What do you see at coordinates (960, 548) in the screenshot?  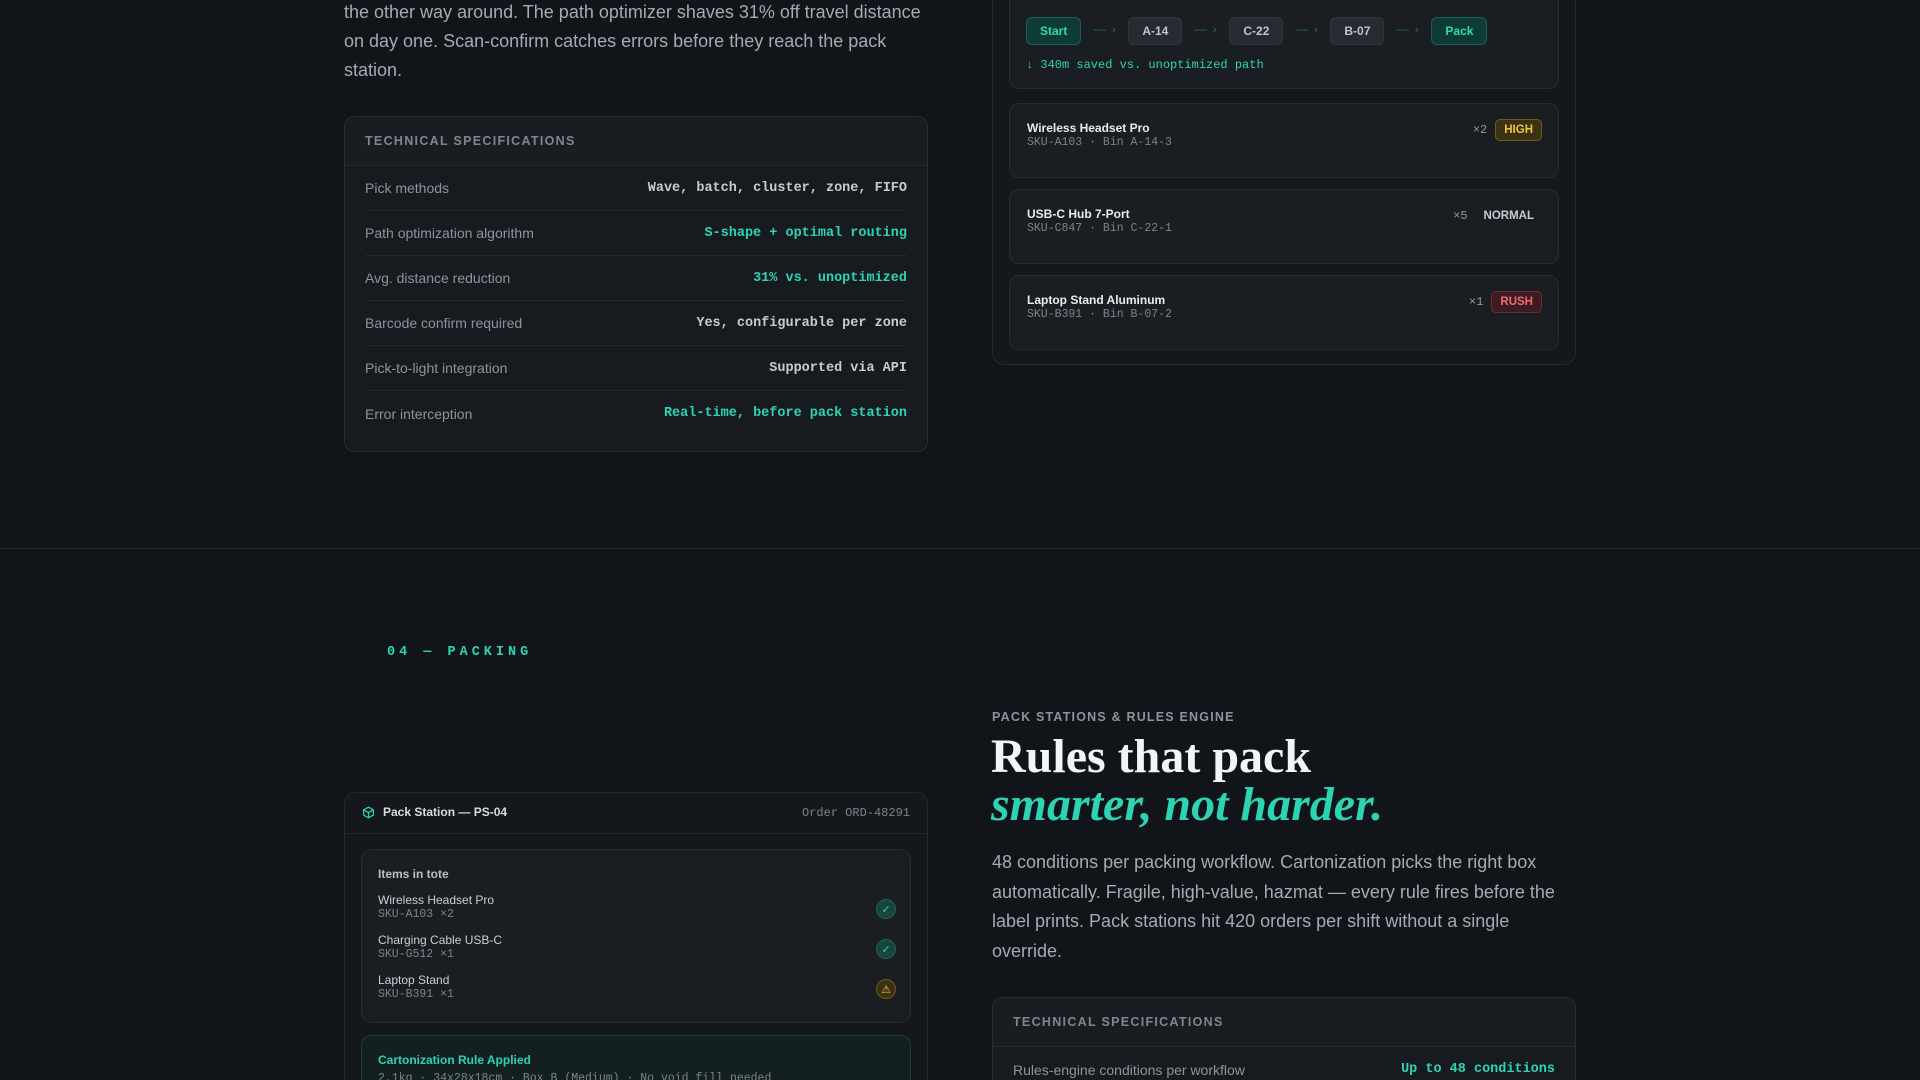 I see `section-divider` at bounding box center [960, 548].